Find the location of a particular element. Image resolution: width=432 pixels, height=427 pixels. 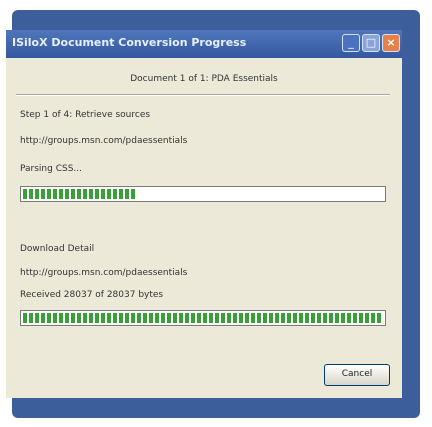

download-progress-fill is located at coordinates (203, 318).